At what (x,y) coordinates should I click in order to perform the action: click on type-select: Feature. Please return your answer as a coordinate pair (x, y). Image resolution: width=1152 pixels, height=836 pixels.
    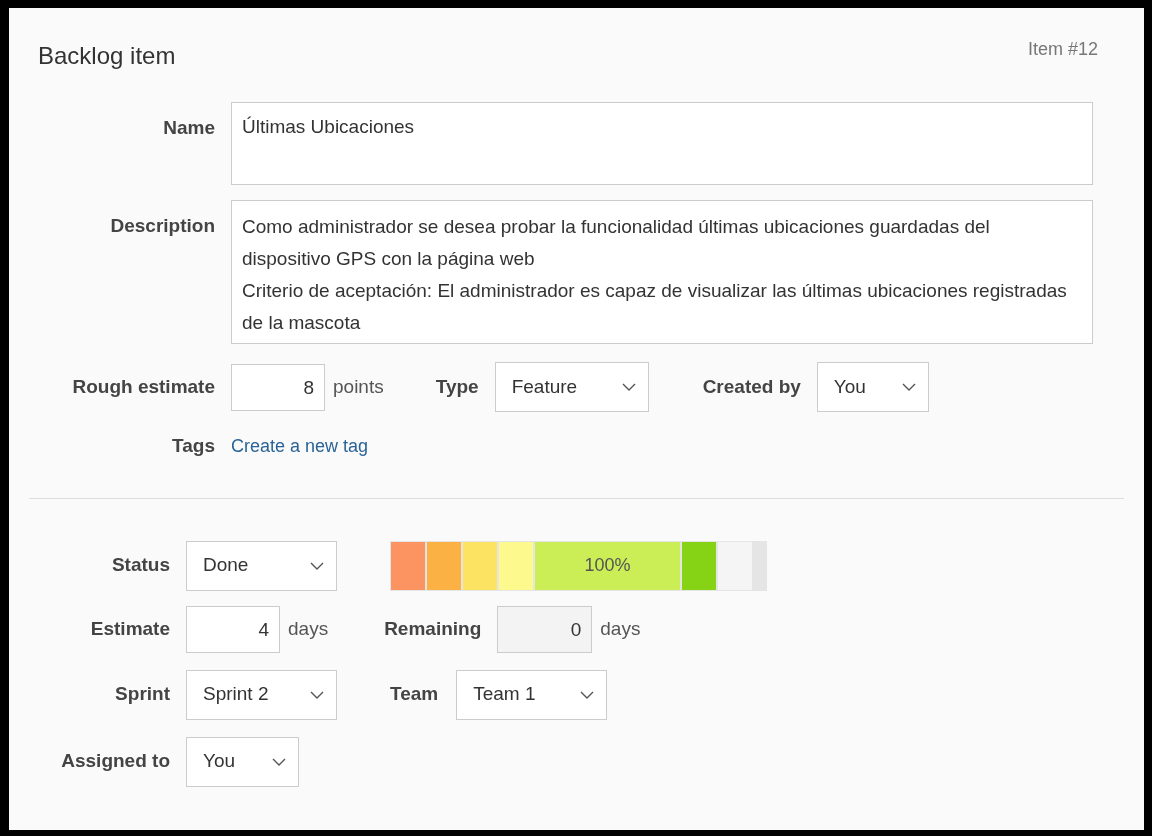
    Looking at the image, I should click on (571, 387).